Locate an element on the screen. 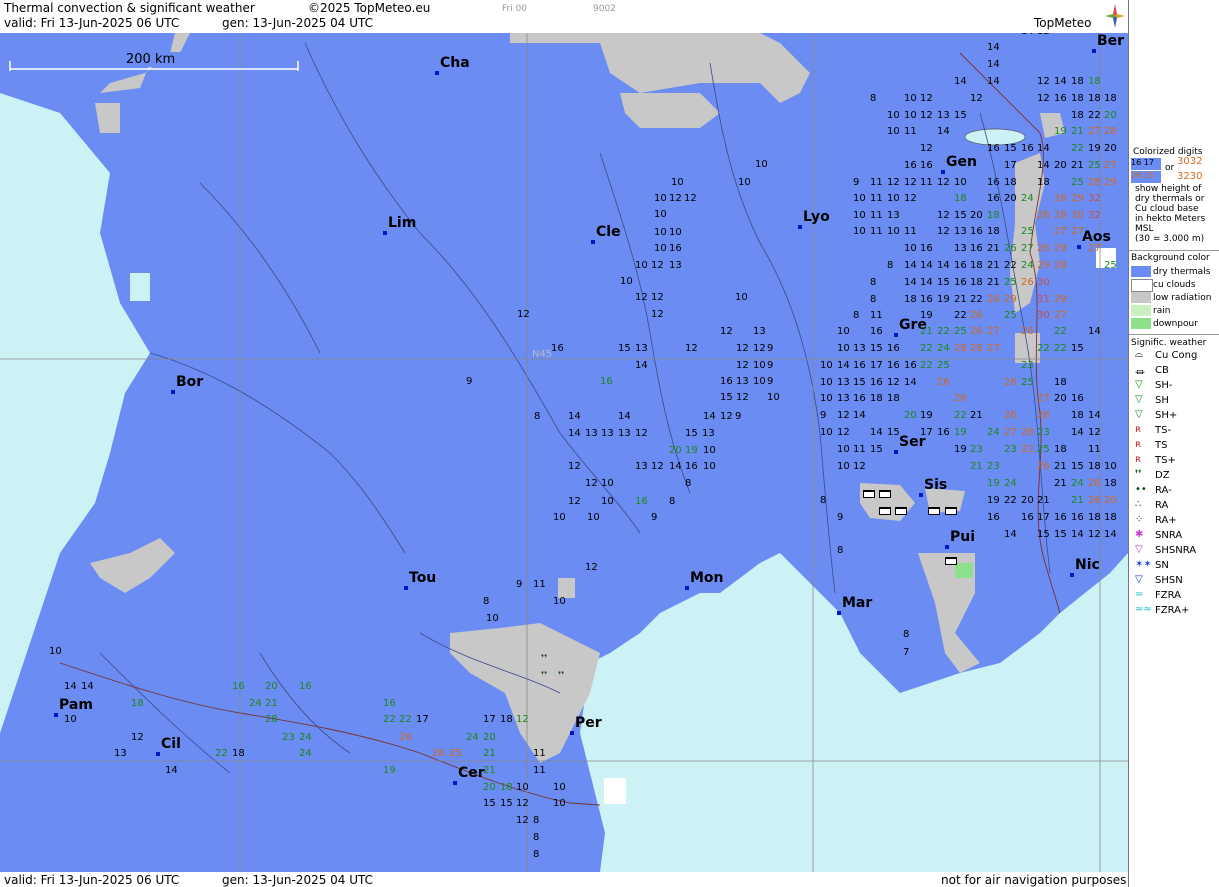  legend-swatch-label: low radiation is located at coordinates (1182, 298).